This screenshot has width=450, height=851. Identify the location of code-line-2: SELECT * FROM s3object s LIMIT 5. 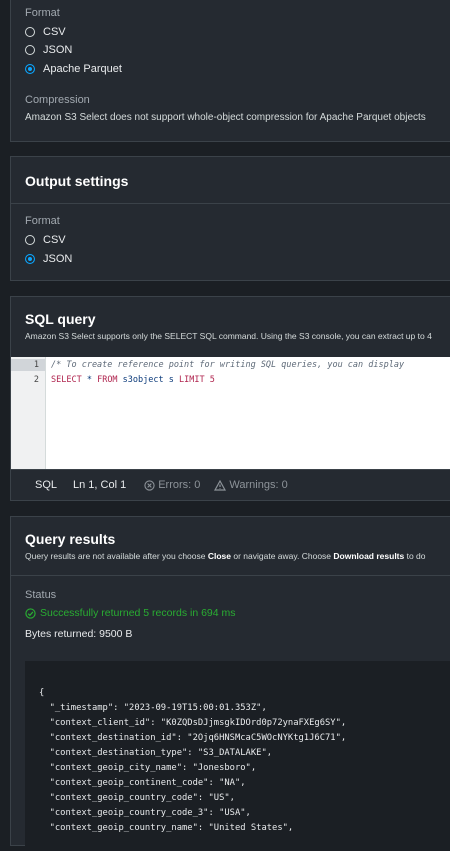
(133, 380).